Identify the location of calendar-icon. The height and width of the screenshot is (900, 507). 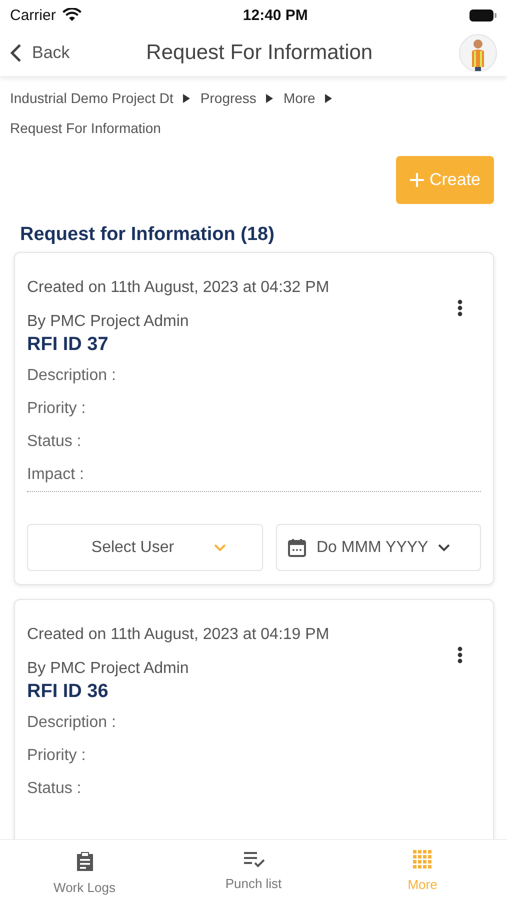
(296, 548).